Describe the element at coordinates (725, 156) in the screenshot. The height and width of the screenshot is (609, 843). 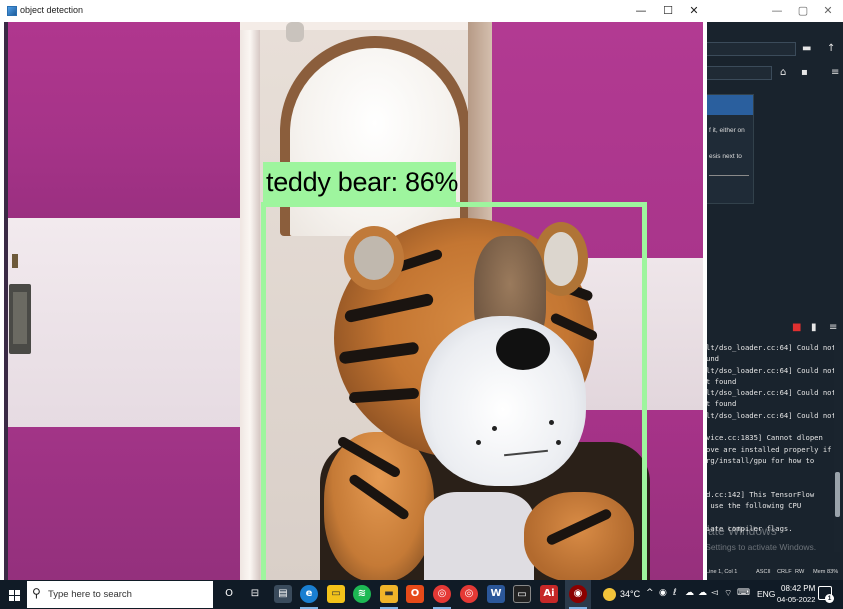
I see `help-text-line: esis next to` at that location.